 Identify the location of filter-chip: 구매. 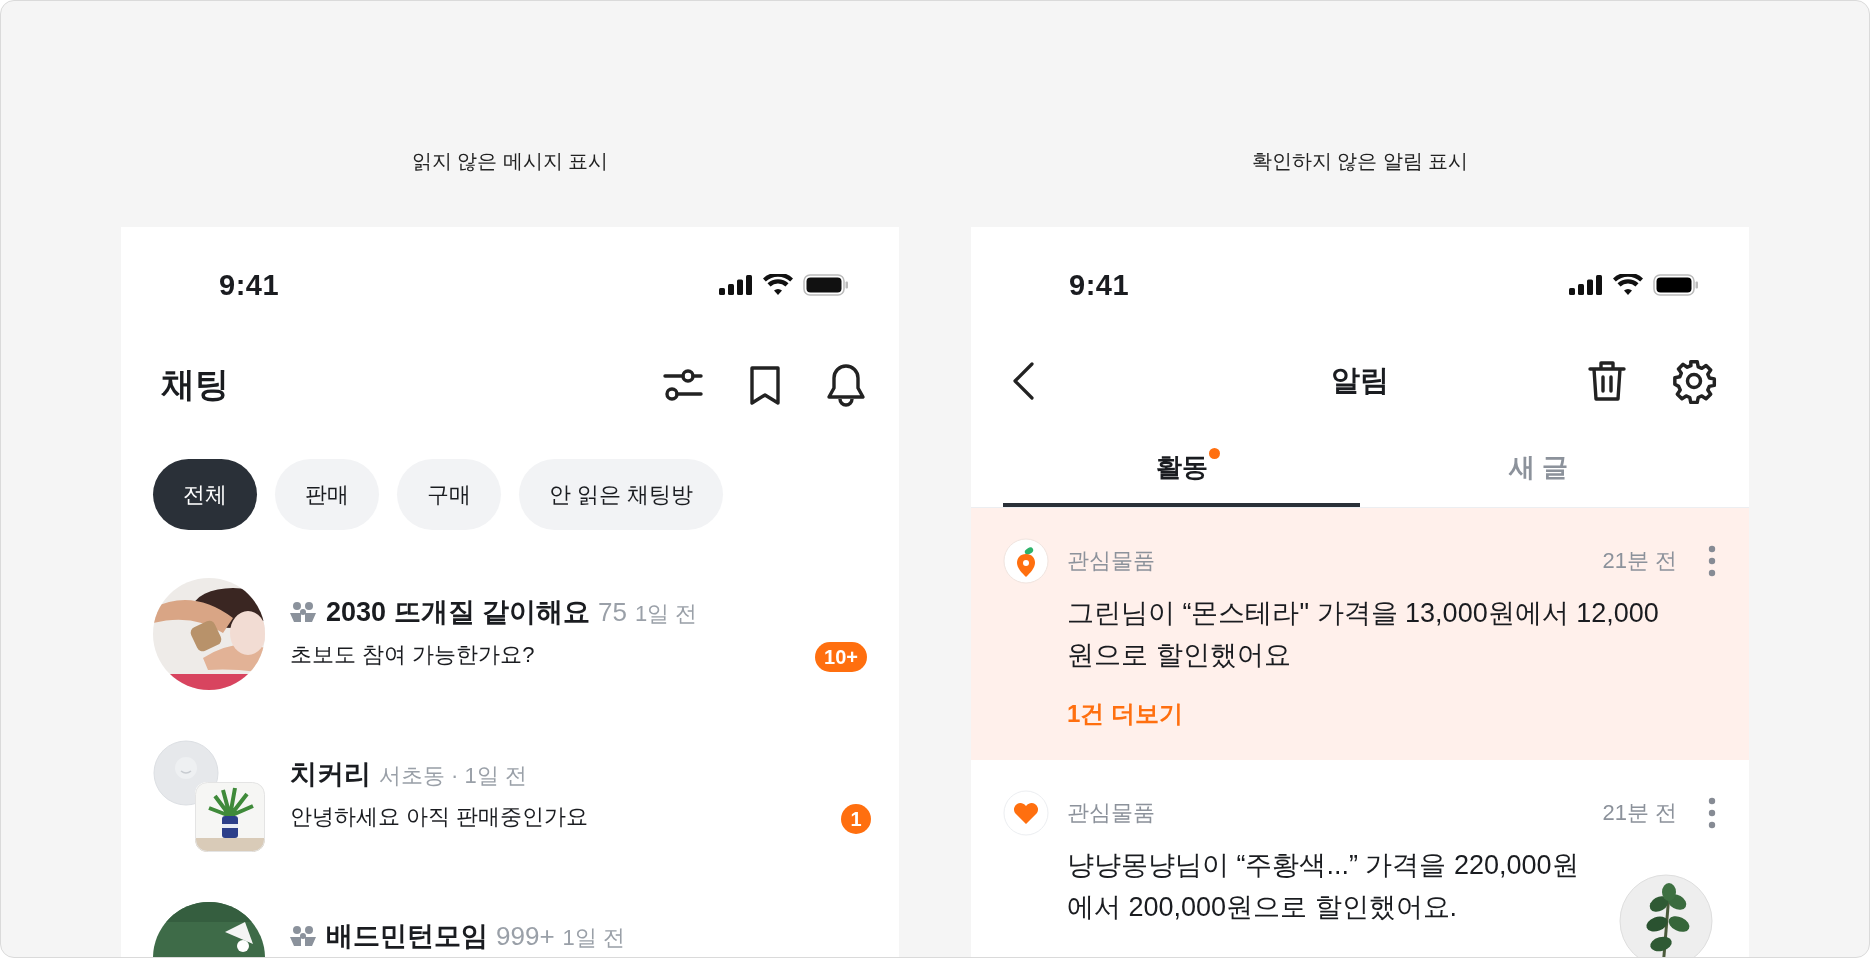
(449, 494).